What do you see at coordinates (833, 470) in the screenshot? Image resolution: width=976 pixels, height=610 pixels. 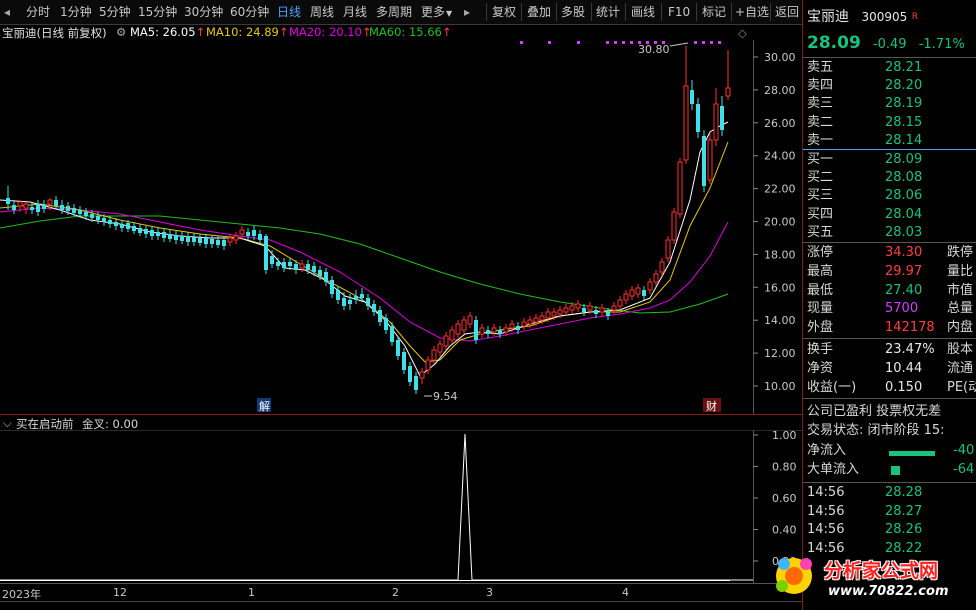 I see `bigflow-row: 大单流入` at bounding box center [833, 470].